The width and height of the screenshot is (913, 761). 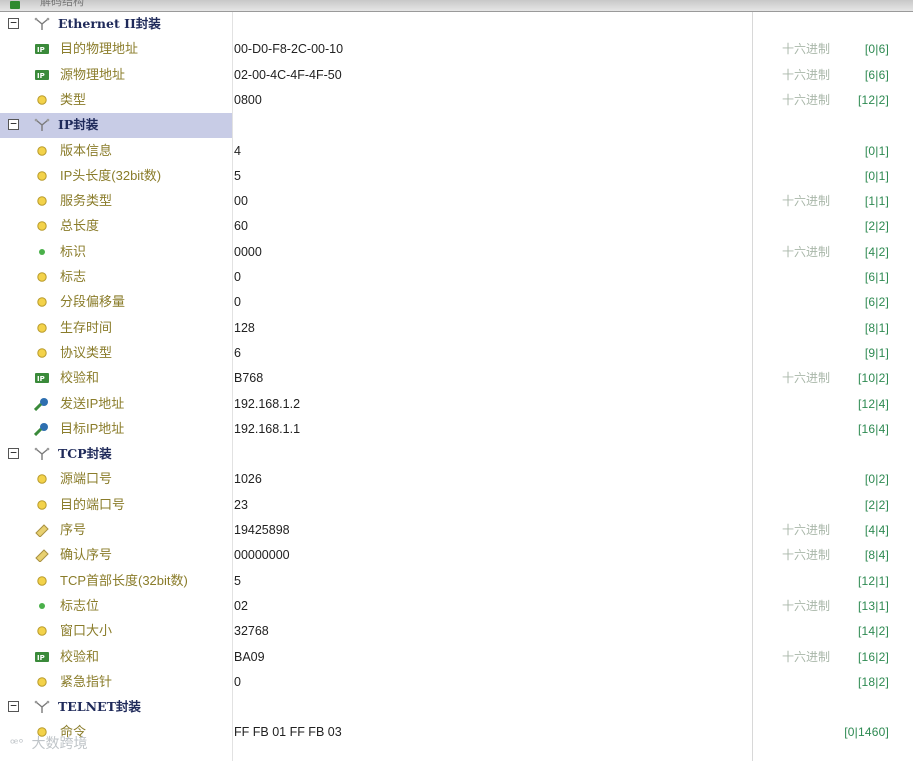 What do you see at coordinates (876, 353) in the screenshot?
I see `byte-range: [9|1]` at bounding box center [876, 353].